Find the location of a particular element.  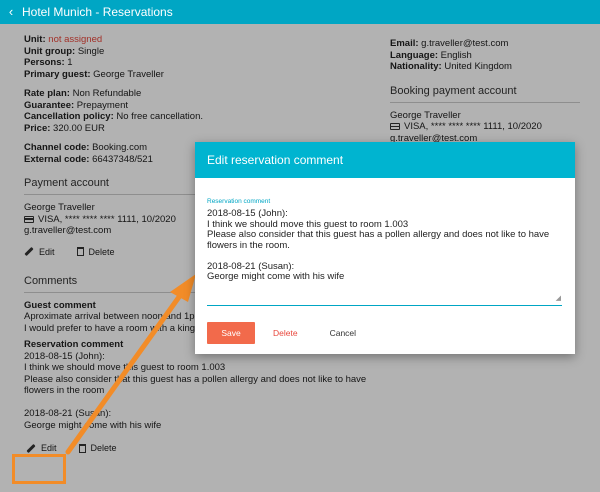

edit-button-highlight is located at coordinates (39, 469).